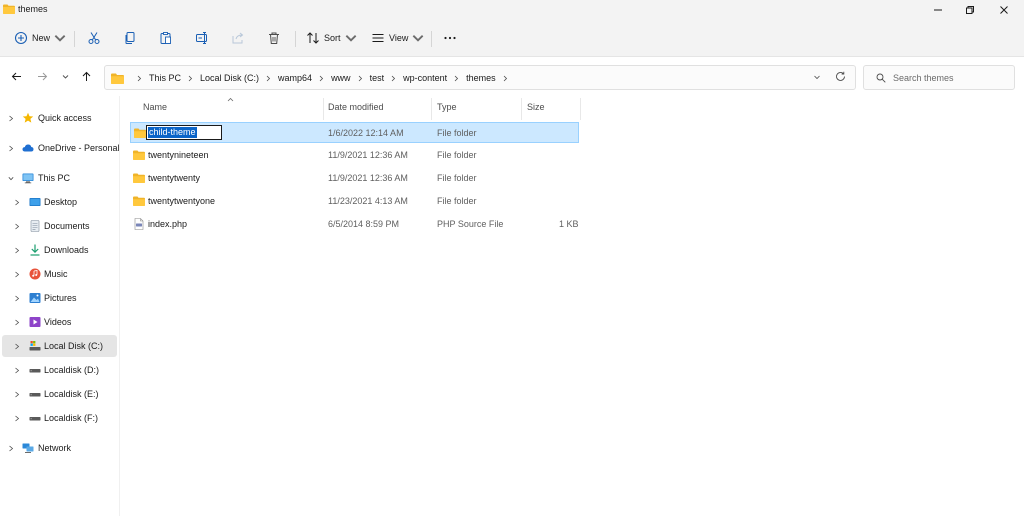 The height and width of the screenshot is (516, 1024). Describe the element at coordinates (184, 132) in the screenshot. I see `rename-input: child-theme` at that location.